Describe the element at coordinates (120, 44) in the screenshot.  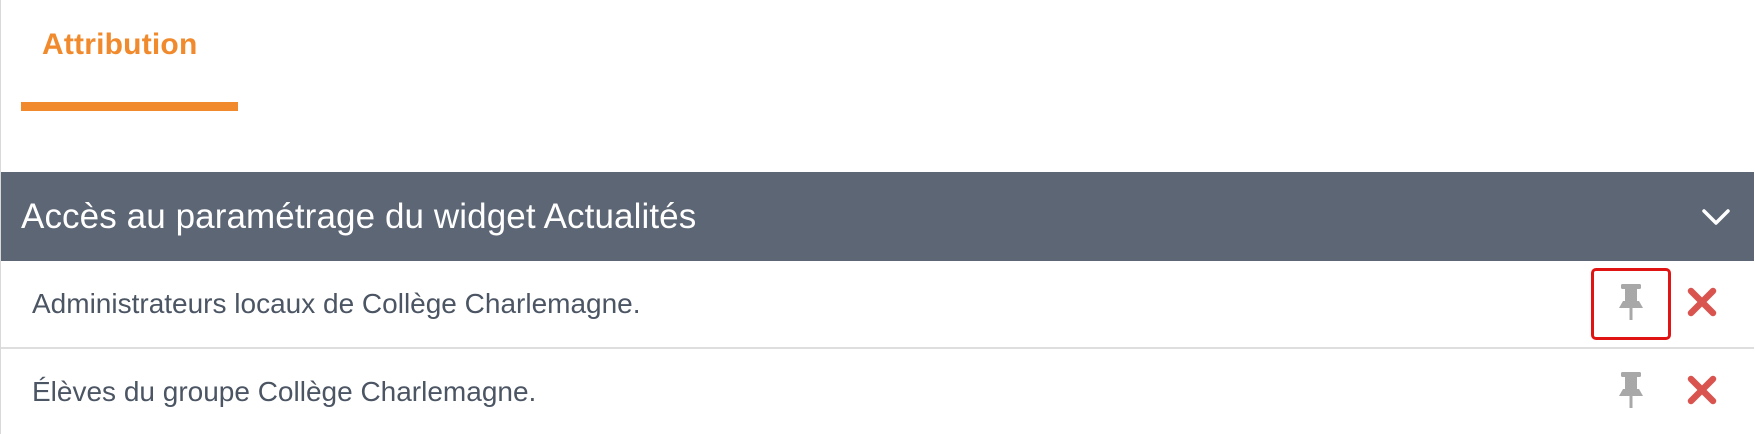
I see `tab-attribution-label: Attribution` at that location.